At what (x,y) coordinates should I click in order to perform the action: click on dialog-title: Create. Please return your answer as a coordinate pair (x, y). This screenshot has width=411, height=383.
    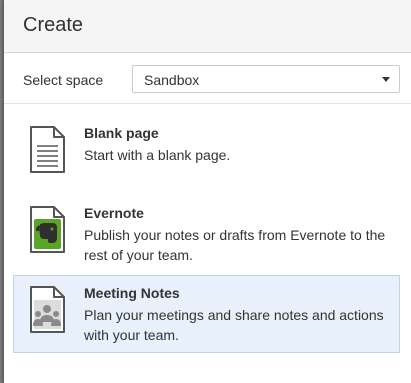
    Looking at the image, I should click on (53, 25).